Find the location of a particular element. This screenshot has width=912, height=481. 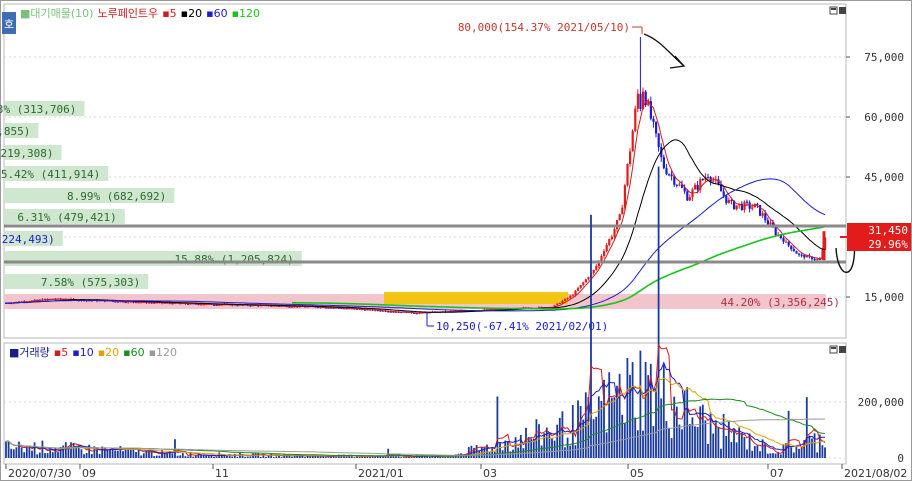

price-zone-label: 7.58% (575,303) is located at coordinates (90, 282).